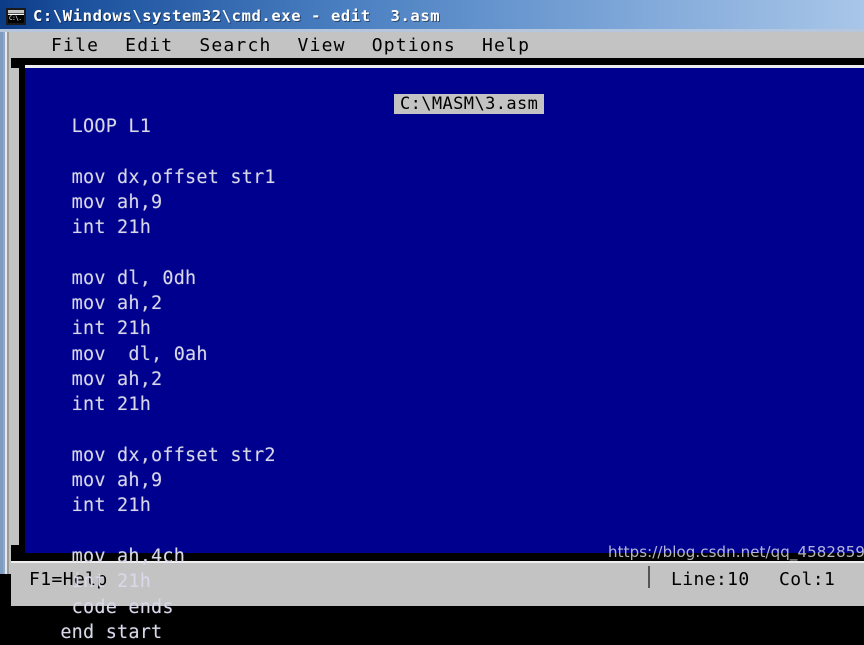 The image size is (864, 645). I want to click on menu-bar: File Edit Search View Options Help, so click(437, 45).